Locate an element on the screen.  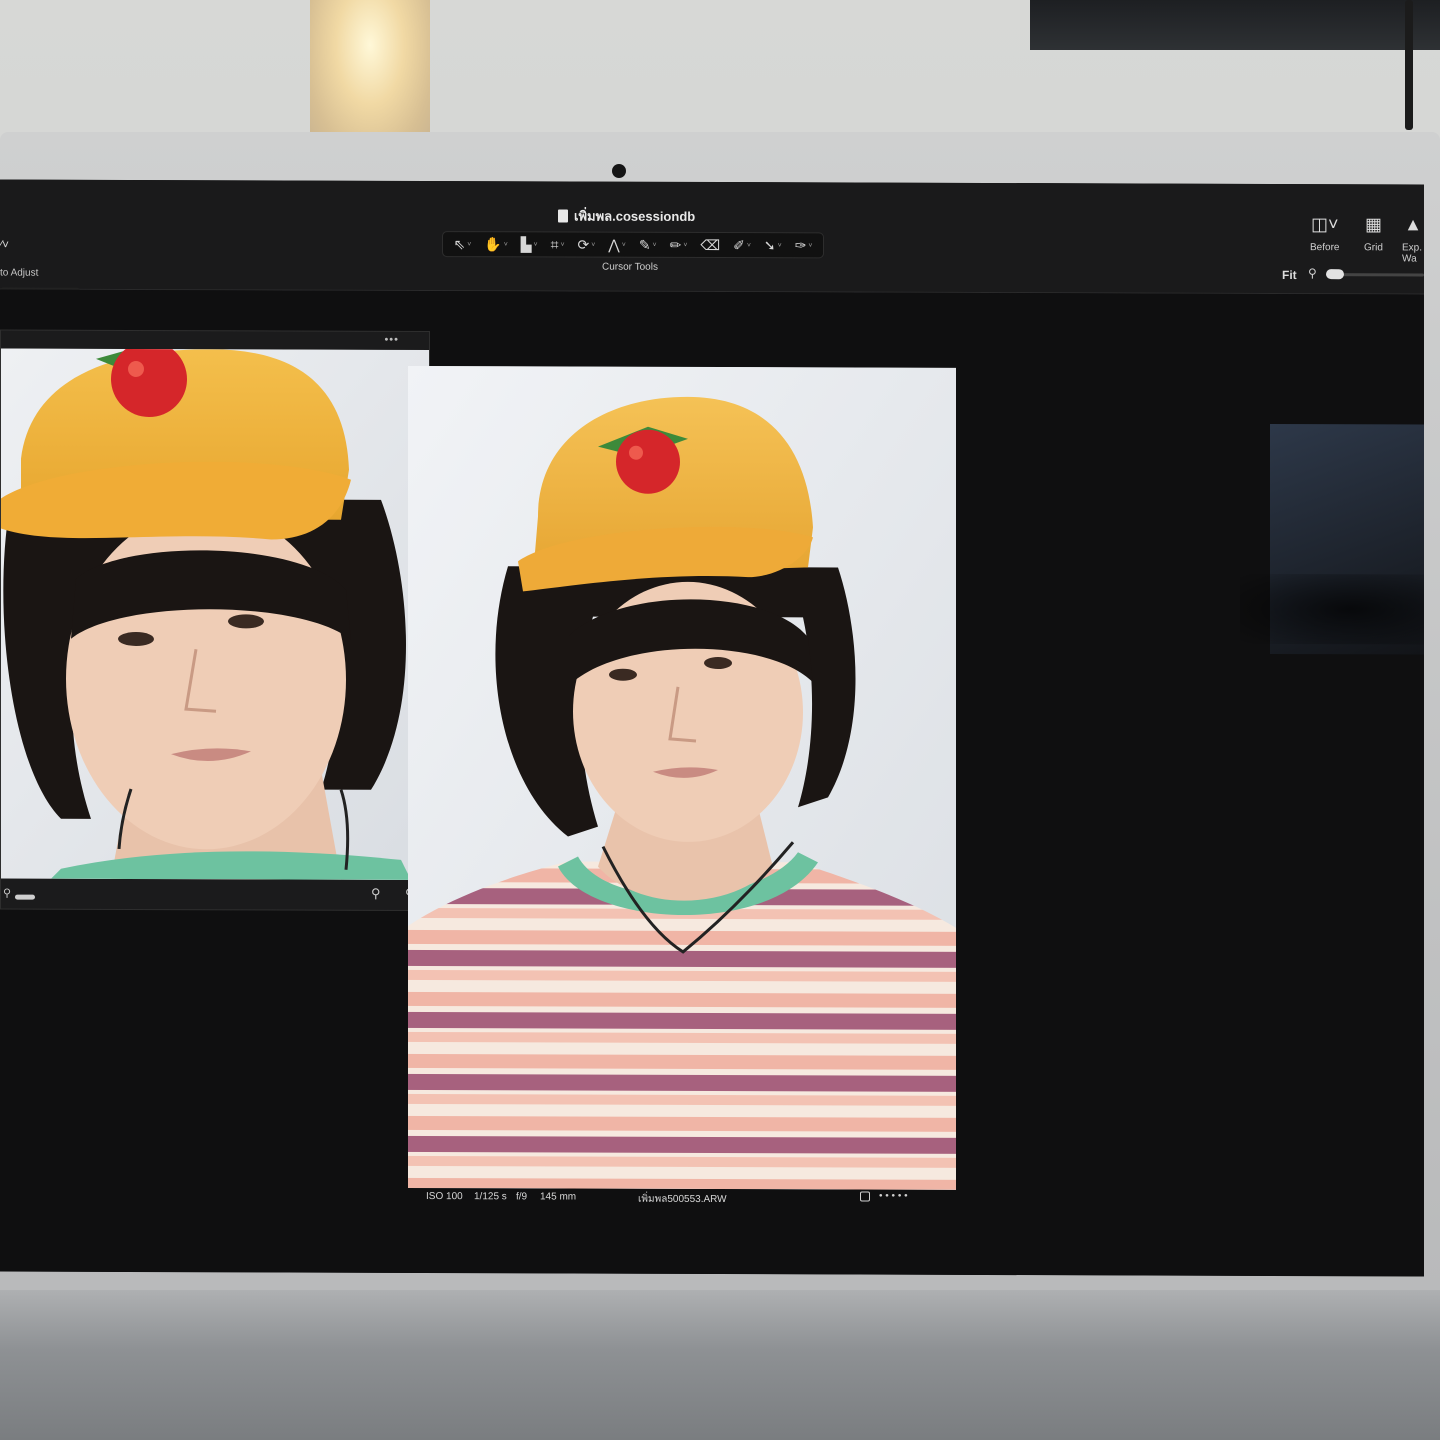
webcam is located at coordinates (619, 171).